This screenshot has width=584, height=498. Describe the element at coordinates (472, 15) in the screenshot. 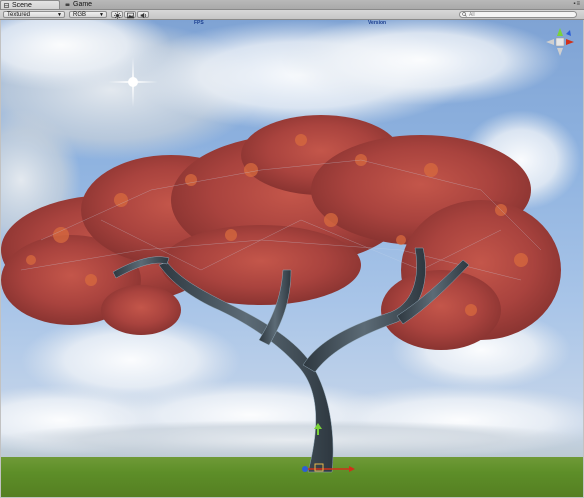

I see `search-placeholder: All` at that location.